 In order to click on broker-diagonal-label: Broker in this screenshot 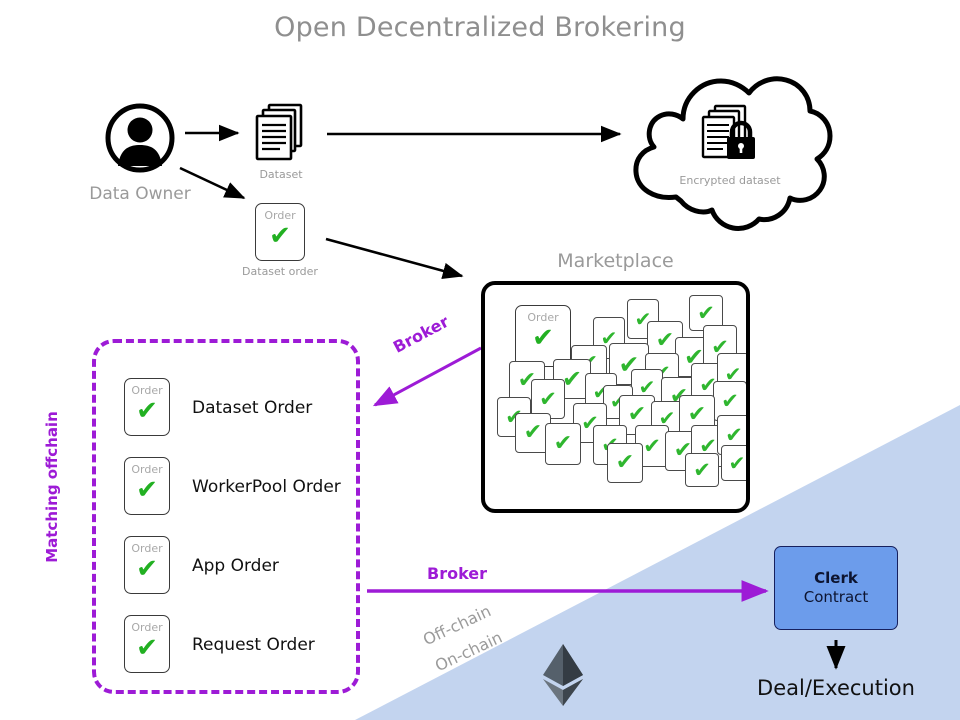, I will do `click(421, 334)`.